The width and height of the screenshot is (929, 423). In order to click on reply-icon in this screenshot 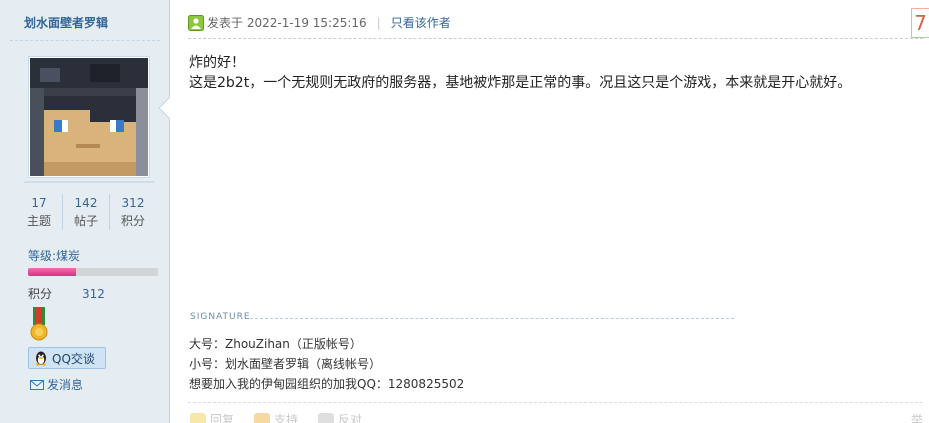, I will do `click(198, 417)`.